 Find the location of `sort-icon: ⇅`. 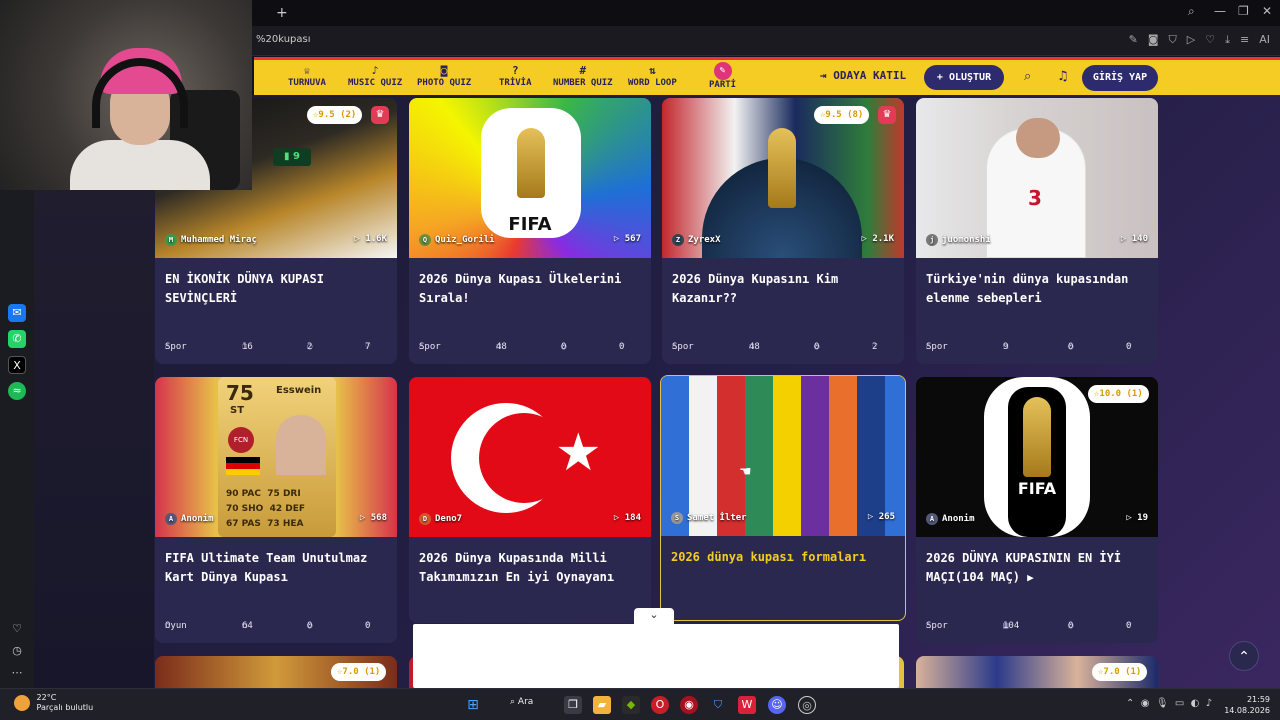

sort-icon: ⇅ is located at coordinates (652, 70).